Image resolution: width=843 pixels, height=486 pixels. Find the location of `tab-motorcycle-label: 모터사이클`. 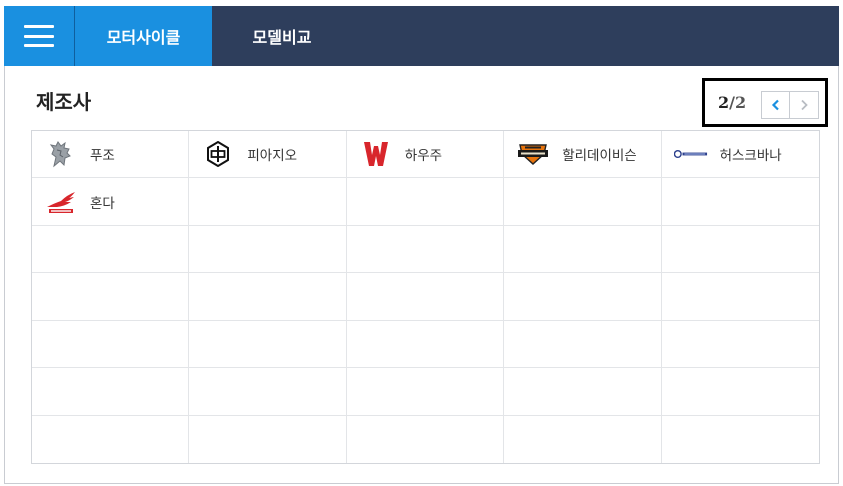

tab-motorcycle-label: 모터사이클 is located at coordinates (143, 37).